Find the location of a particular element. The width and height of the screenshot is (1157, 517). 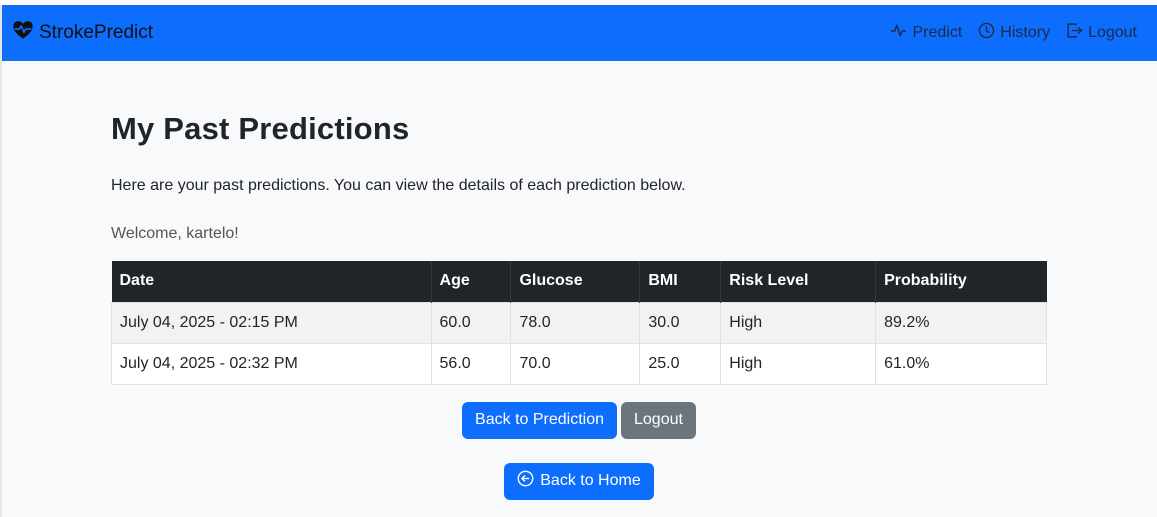

welcome-text: Welcome, kartelo! is located at coordinates (175, 233).